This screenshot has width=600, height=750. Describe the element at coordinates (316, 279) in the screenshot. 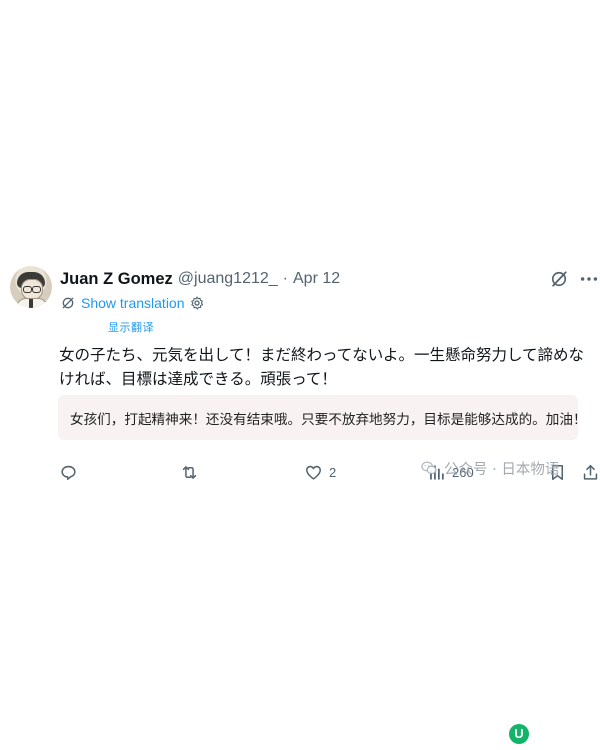

I see `tweet-date: Apr 12` at that location.